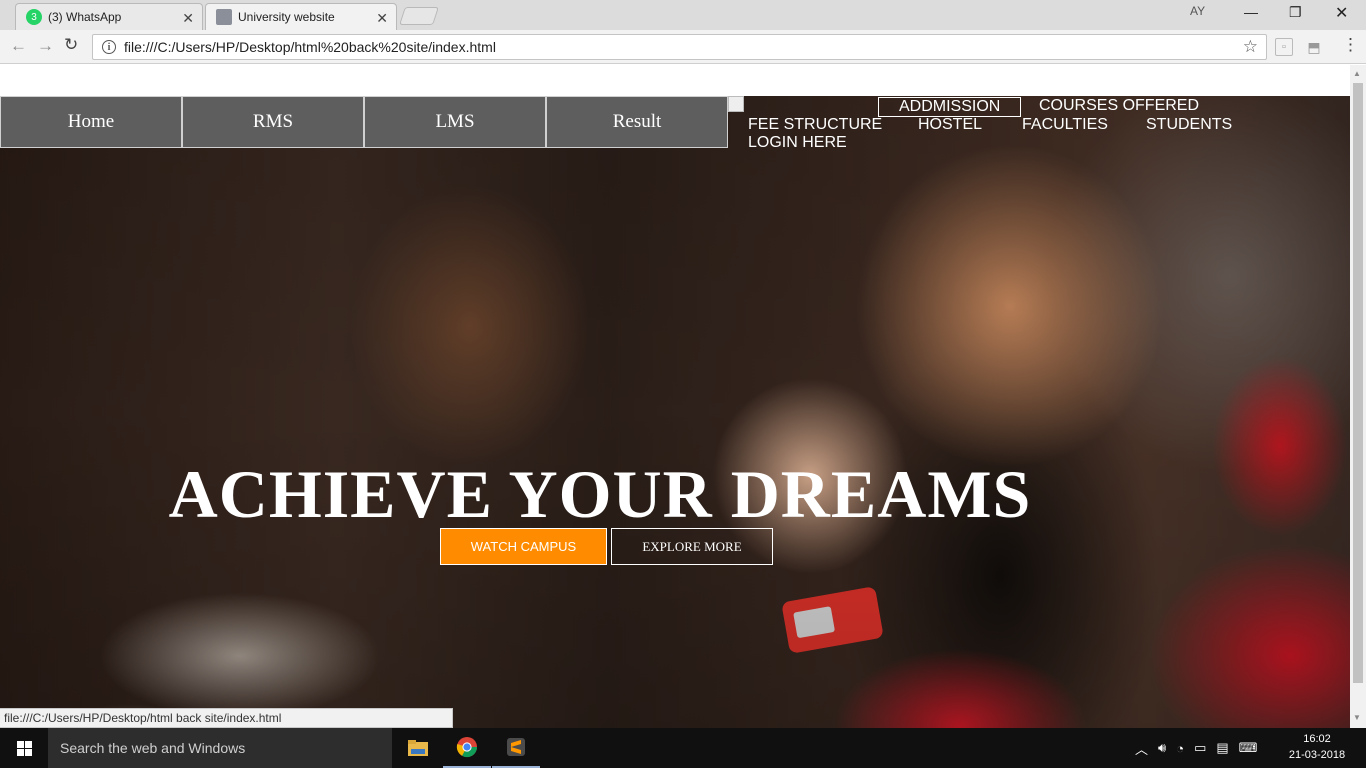 The image size is (1366, 768). What do you see at coordinates (1141, 748) in the screenshot?
I see `show-hidden-icons-icon: ︿` at bounding box center [1141, 748].